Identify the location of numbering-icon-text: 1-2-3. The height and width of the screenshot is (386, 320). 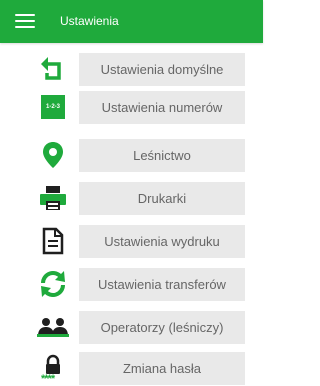
(52, 107).